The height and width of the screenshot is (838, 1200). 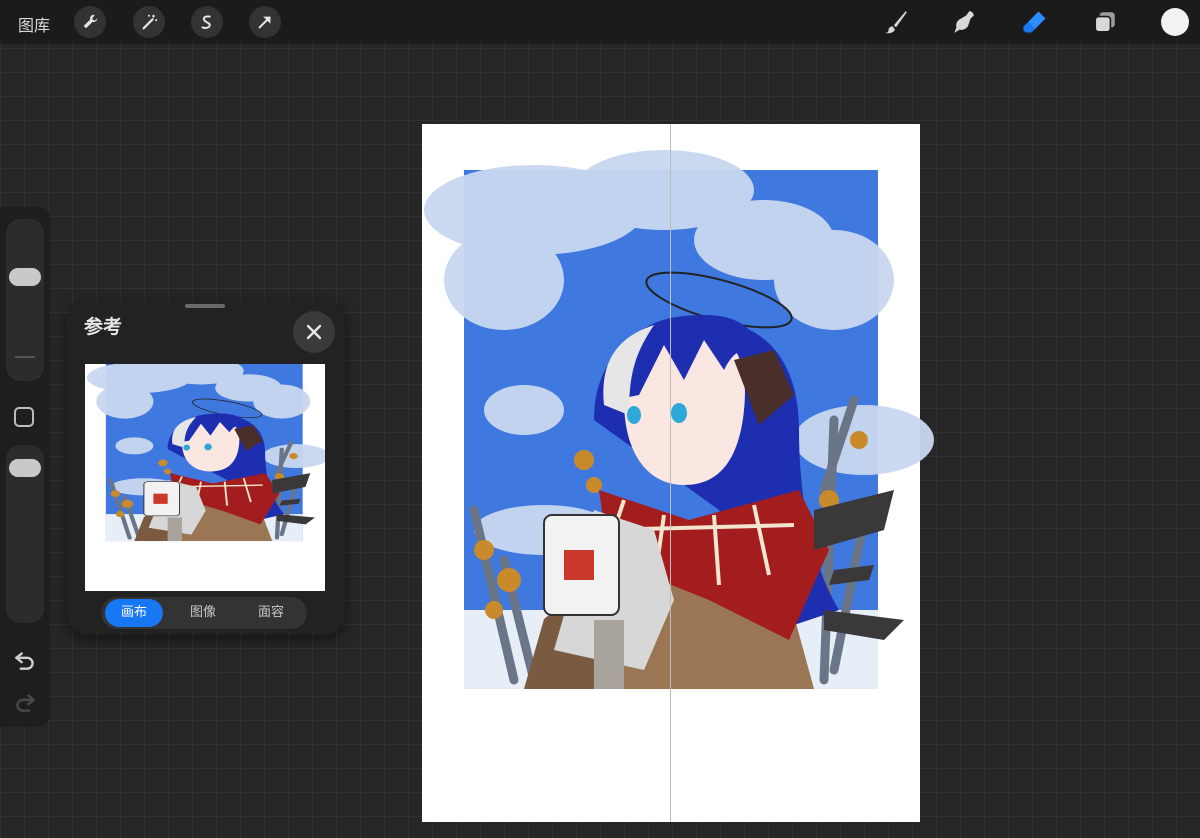 I want to click on undo-icon, so click(x=25, y=660).